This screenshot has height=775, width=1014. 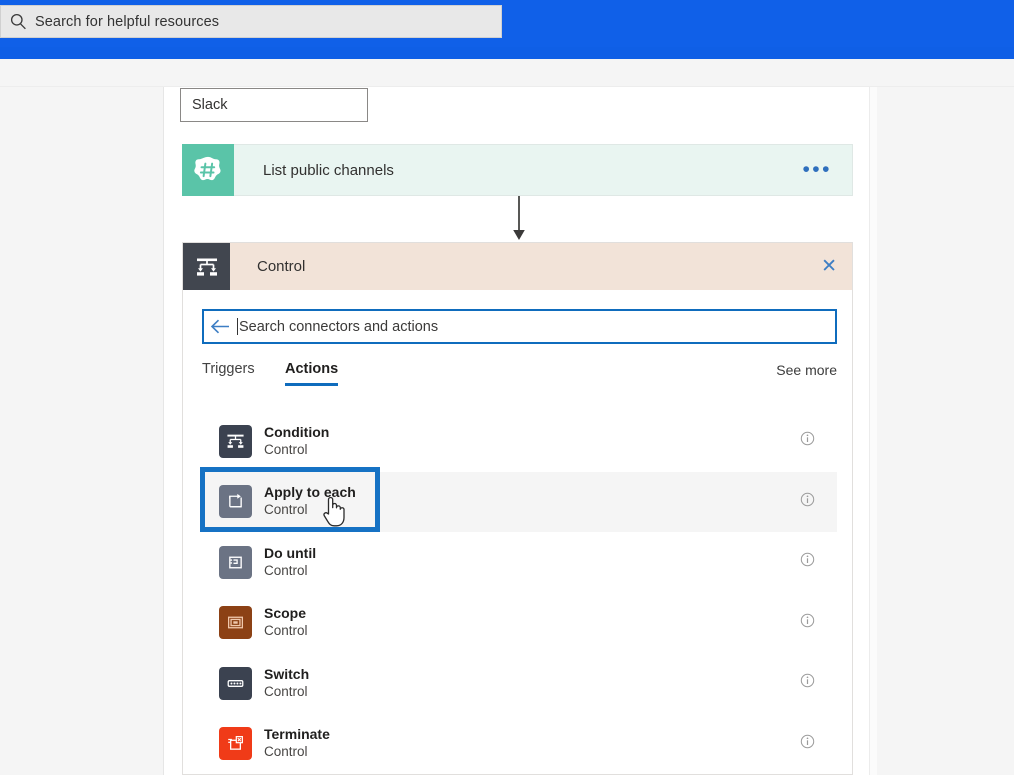 What do you see at coordinates (220, 326) in the screenshot?
I see `back-arrow-icon` at bounding box center [220, 326].